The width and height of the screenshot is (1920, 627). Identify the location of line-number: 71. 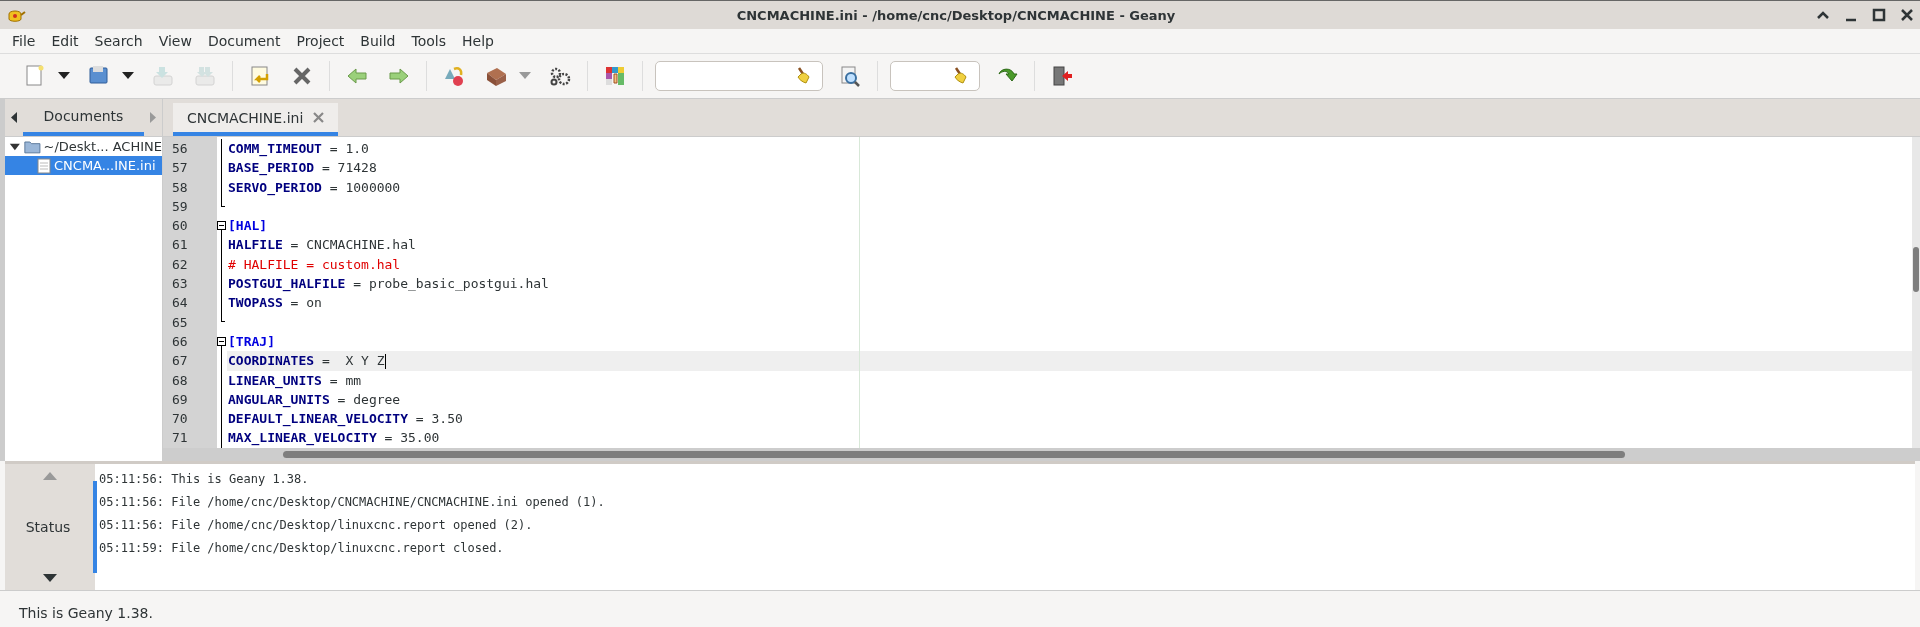
(180, 438).